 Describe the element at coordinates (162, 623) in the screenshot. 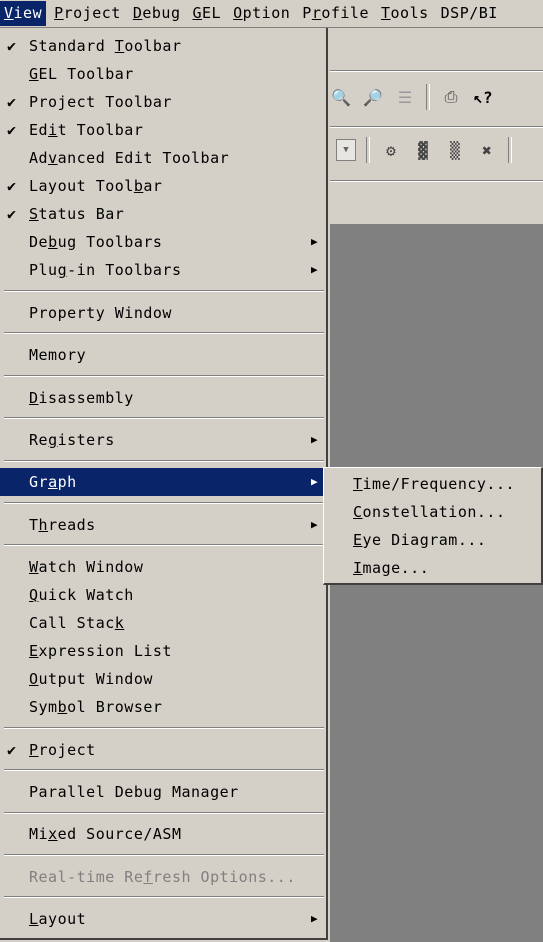

I see `menu-item-call-stack: Call Stack` at that location.